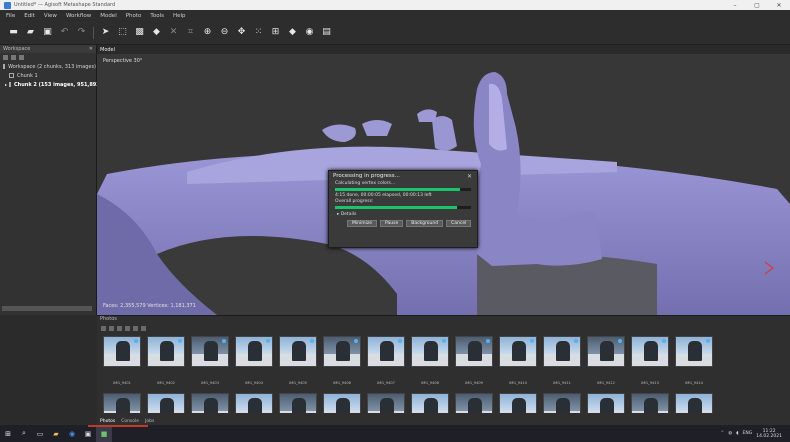  Describe the element at coordinates (108, 16) in the screenshot. I see `menu-model: Model` at that location.